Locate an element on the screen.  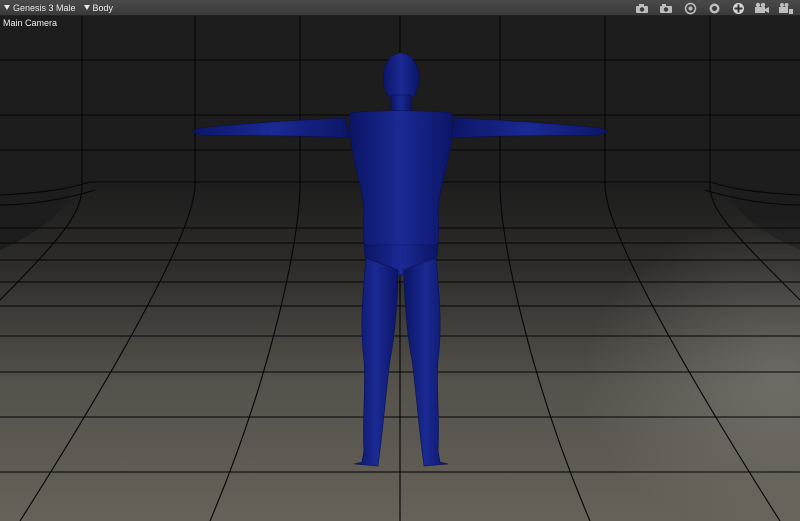
camera-icon is located at coordinates (642, 8).